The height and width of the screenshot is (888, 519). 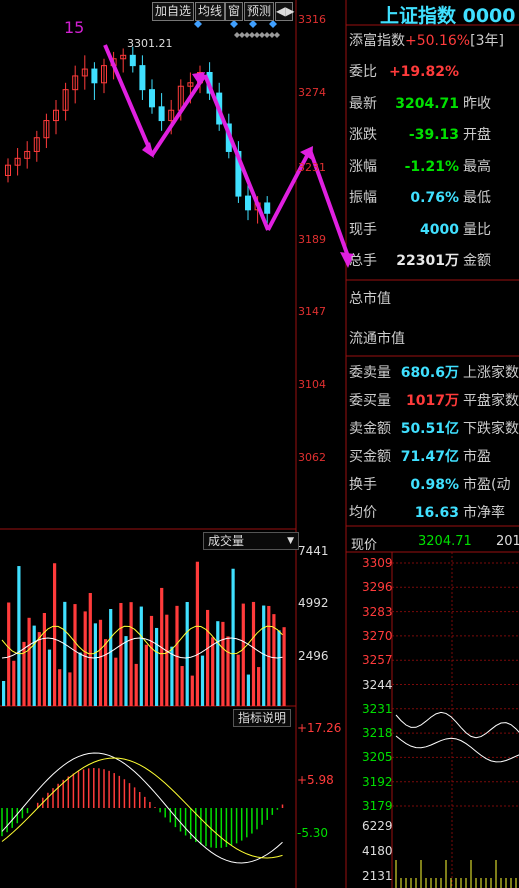 I want to click on quote-label: 振幅, so click(x=363, y=198).